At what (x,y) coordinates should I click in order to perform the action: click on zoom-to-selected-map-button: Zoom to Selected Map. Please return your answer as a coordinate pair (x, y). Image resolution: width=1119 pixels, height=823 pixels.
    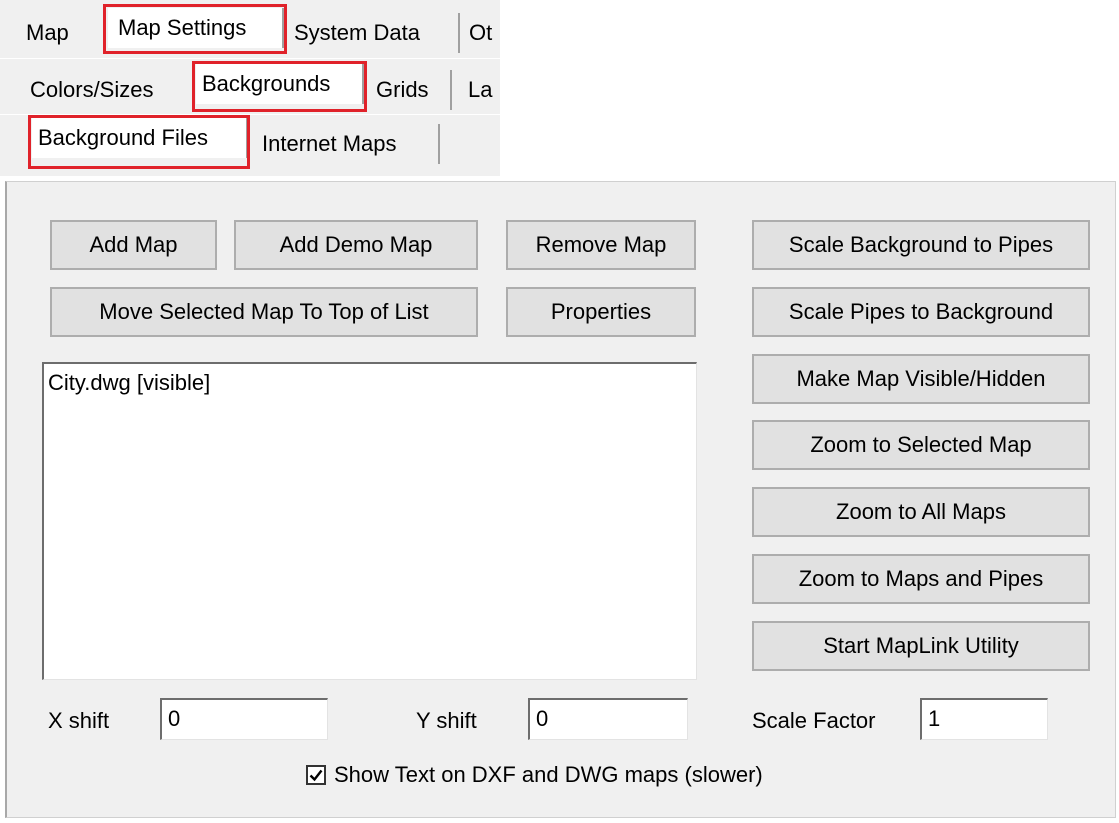
    Looking at the image, I should click on (921, 445).